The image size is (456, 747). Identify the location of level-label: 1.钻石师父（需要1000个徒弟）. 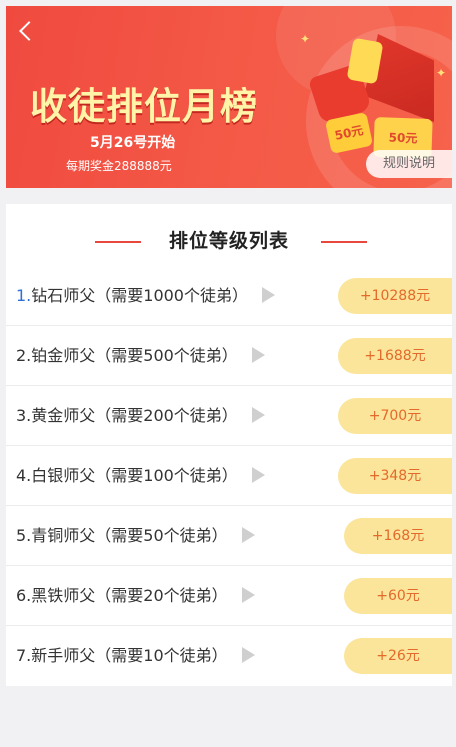
(145, 296).